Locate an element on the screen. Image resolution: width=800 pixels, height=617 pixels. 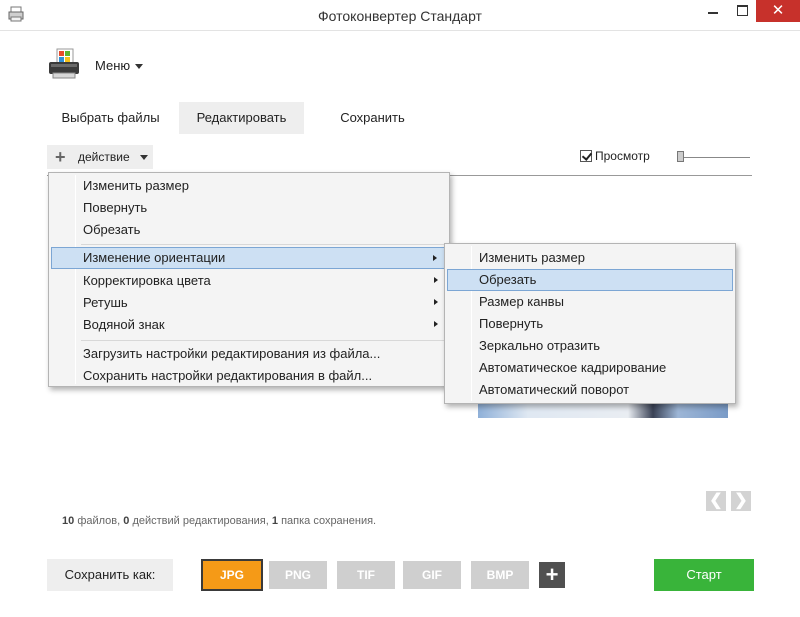
format-gif-button: GIF is located at coordinates (432, 575).